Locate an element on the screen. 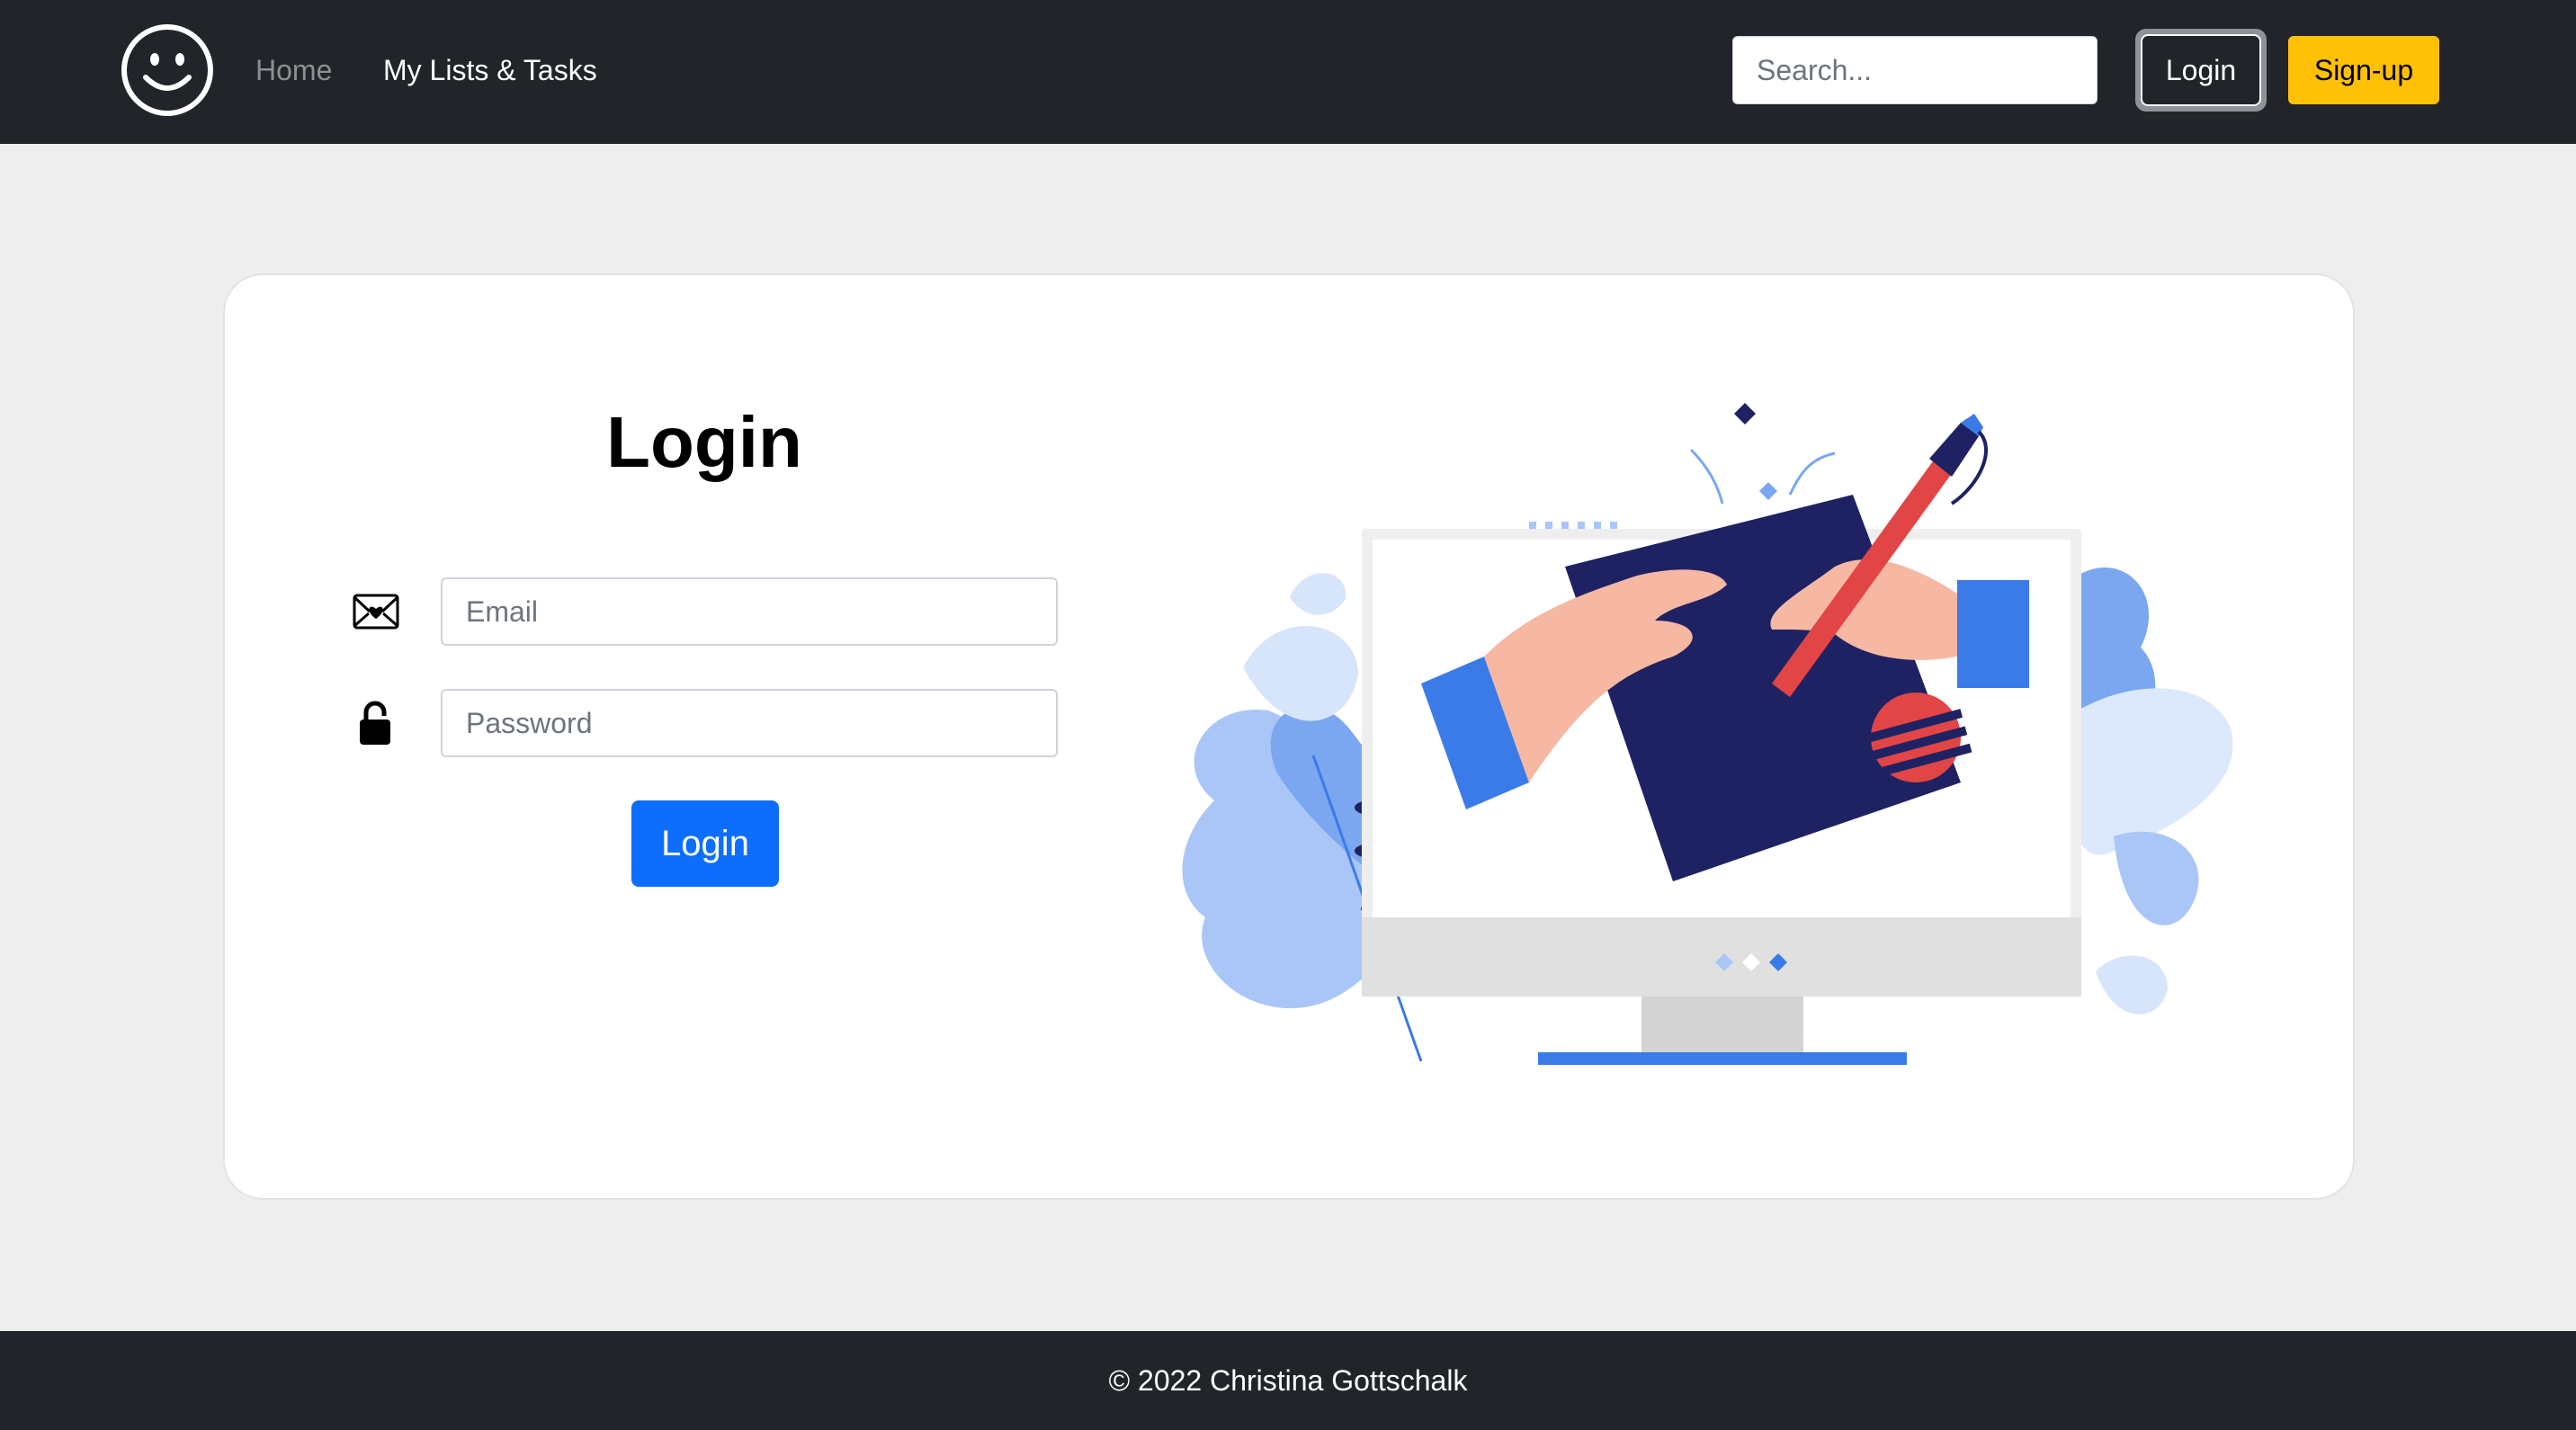  lock-icon is located at coordinates (375, 723).